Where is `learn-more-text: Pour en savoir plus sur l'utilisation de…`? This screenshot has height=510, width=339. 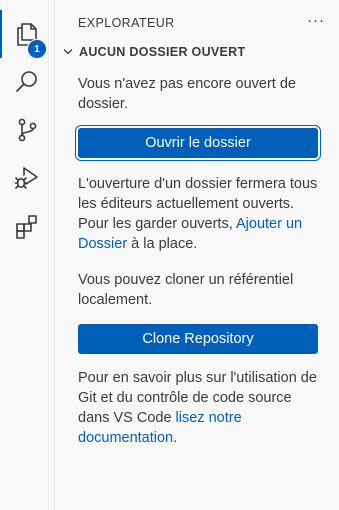
learn-more-text: Pour en savoir plus sur l'utilisation de… is located at coordinates (199, 408).